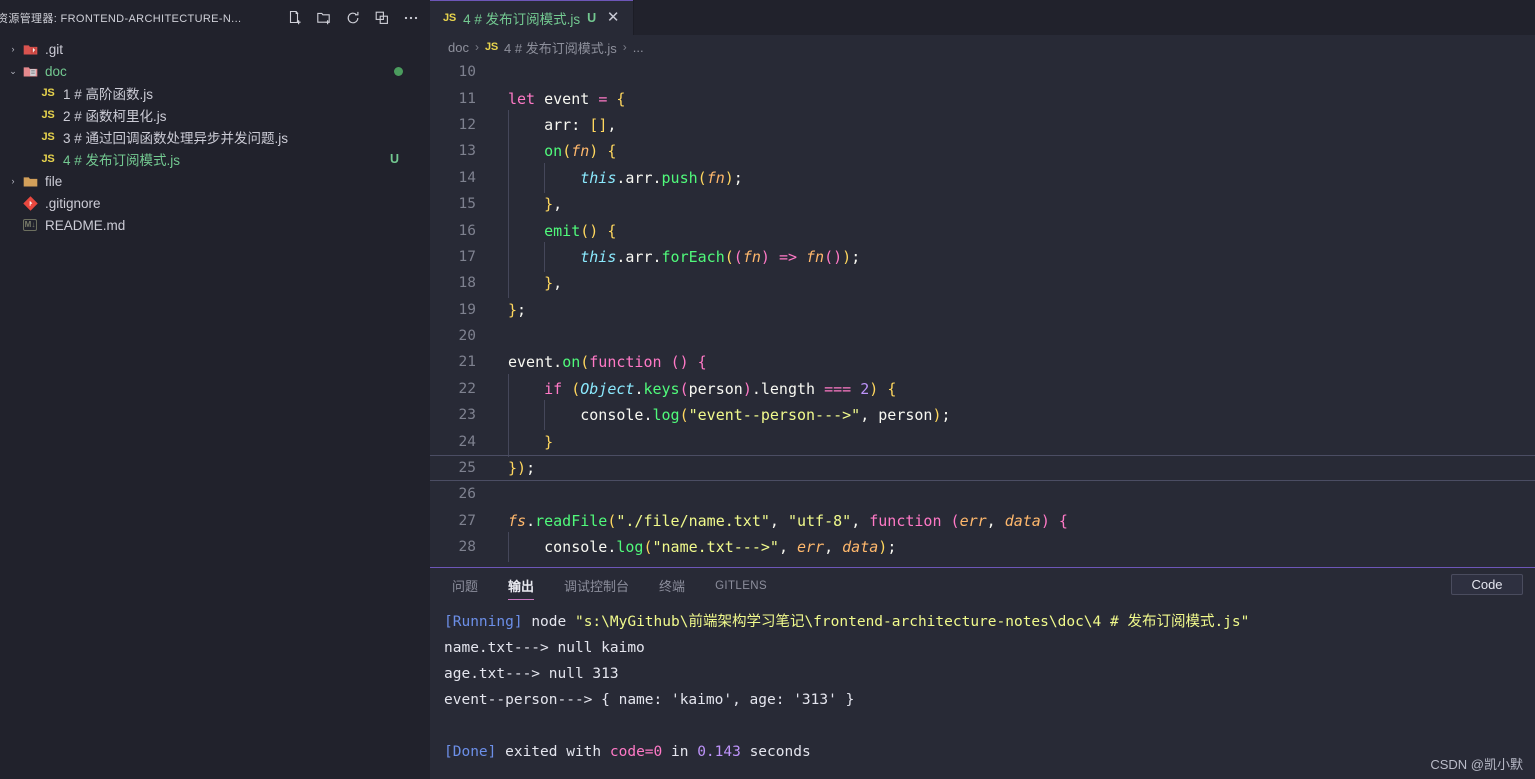 Image resolution: width=1535 pixels, height=779 pixels. What do you see at coordinates (215, 93) in the screenshot?
I see `tree-item: JS 1 # 高阶函数.js` at bounding box center [215, 93].